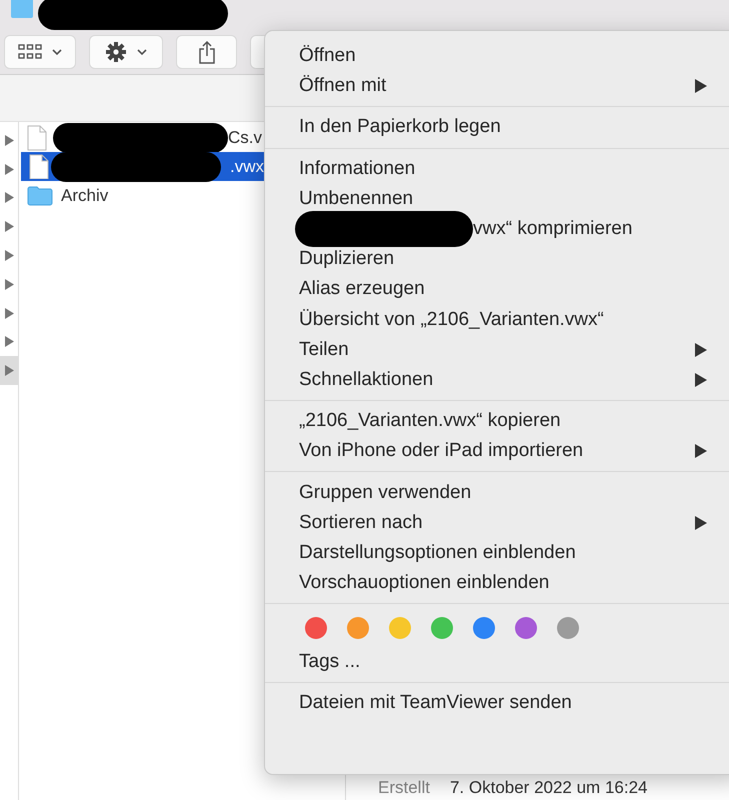  I want to click on gear-icon, so click(116, 52).